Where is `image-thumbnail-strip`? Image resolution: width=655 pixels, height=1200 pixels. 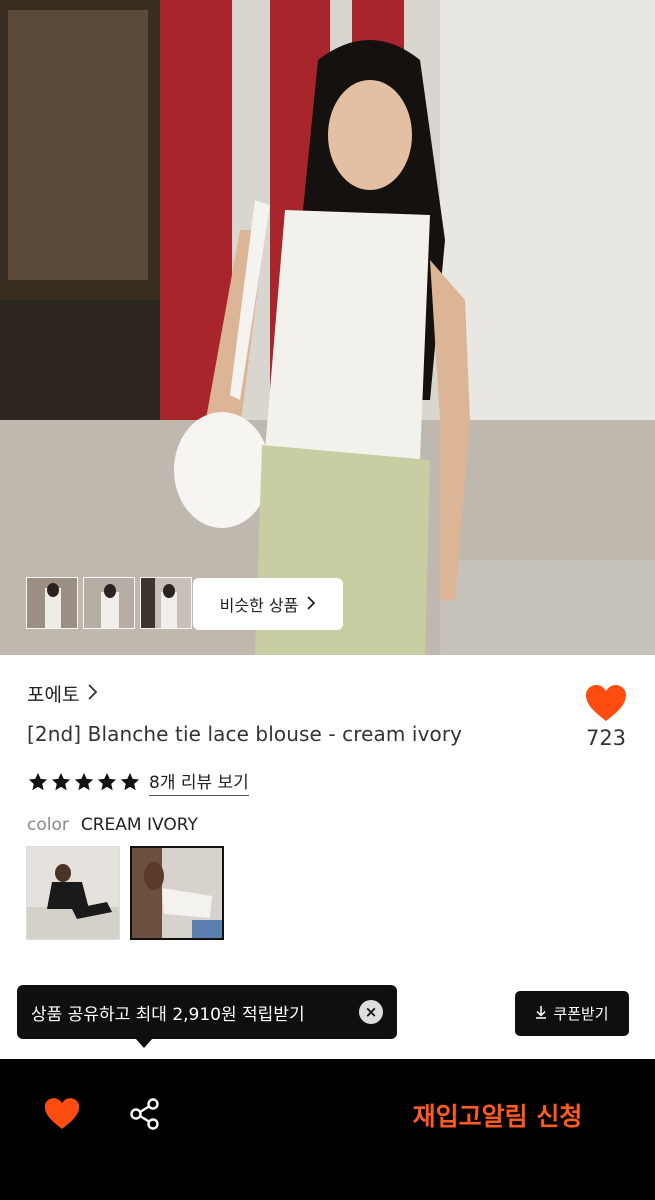 image-thumbnail-strip is located at coordinates (109, 603).